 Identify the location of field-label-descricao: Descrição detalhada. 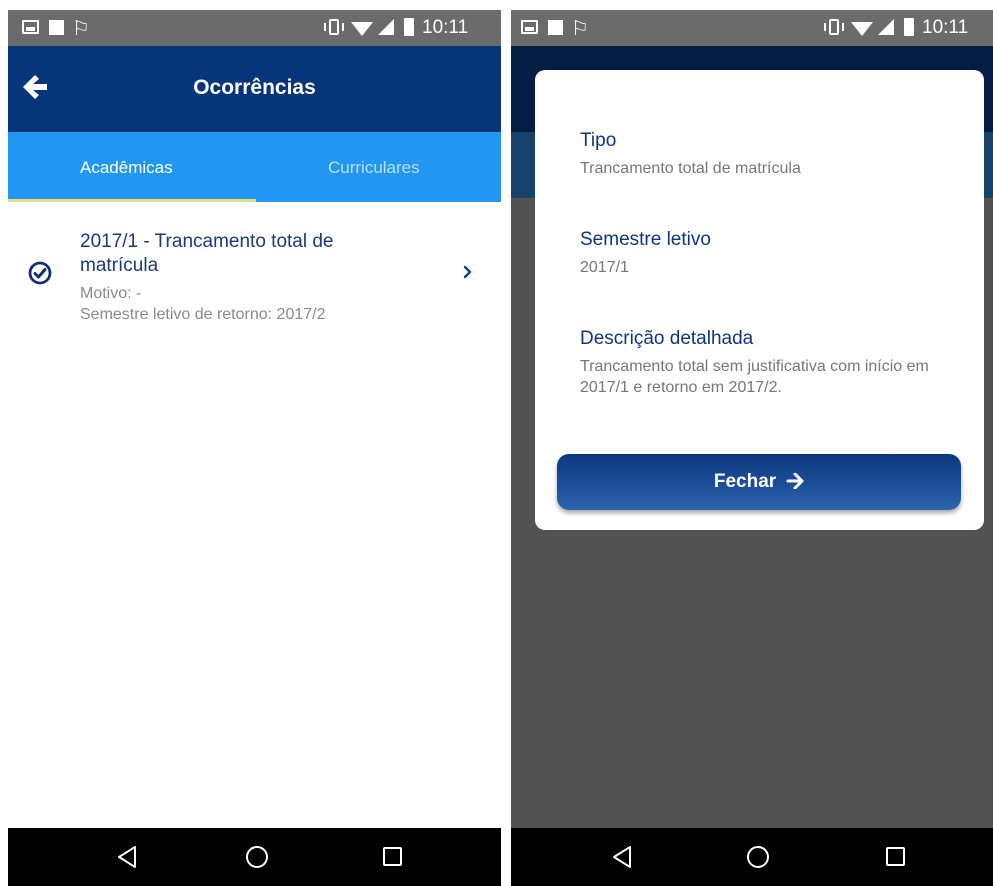
(667, 338).